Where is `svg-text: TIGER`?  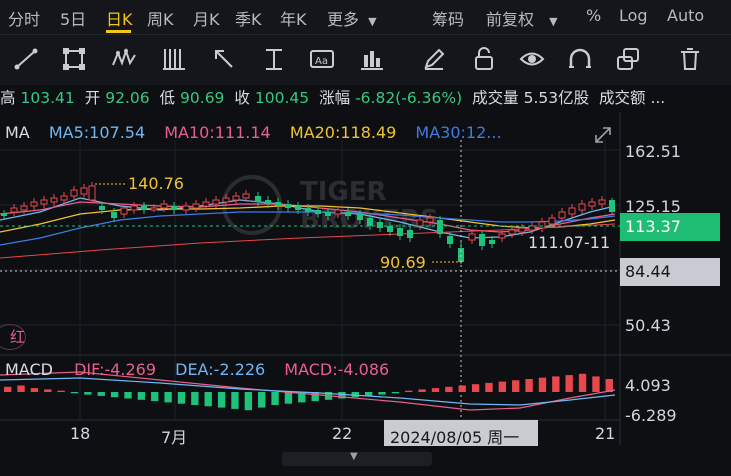
svg-text: TIGER is located at coordinates (343, 192).